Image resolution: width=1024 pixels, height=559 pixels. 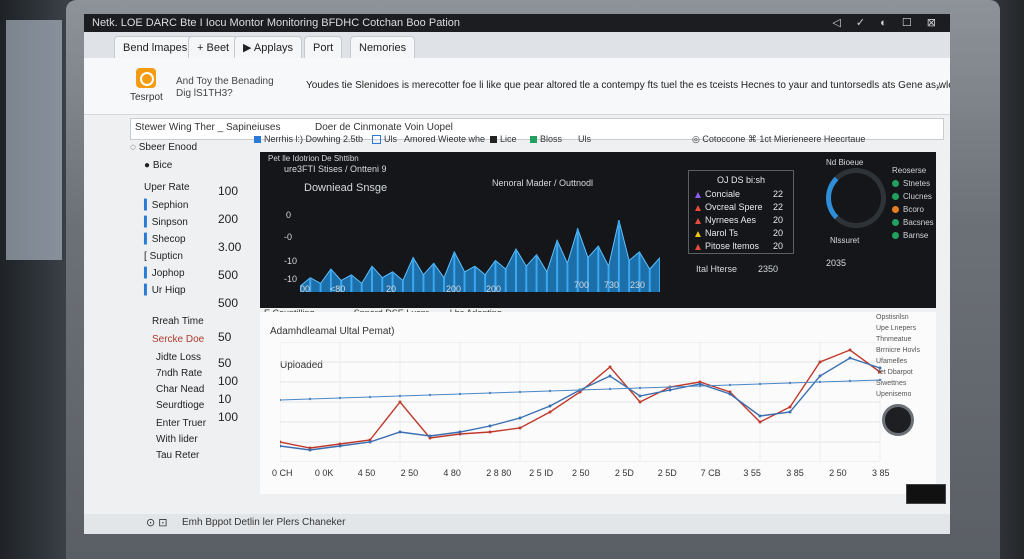 I want to click on toolbar-item-uls: Uls, so click(x=384, y=139).